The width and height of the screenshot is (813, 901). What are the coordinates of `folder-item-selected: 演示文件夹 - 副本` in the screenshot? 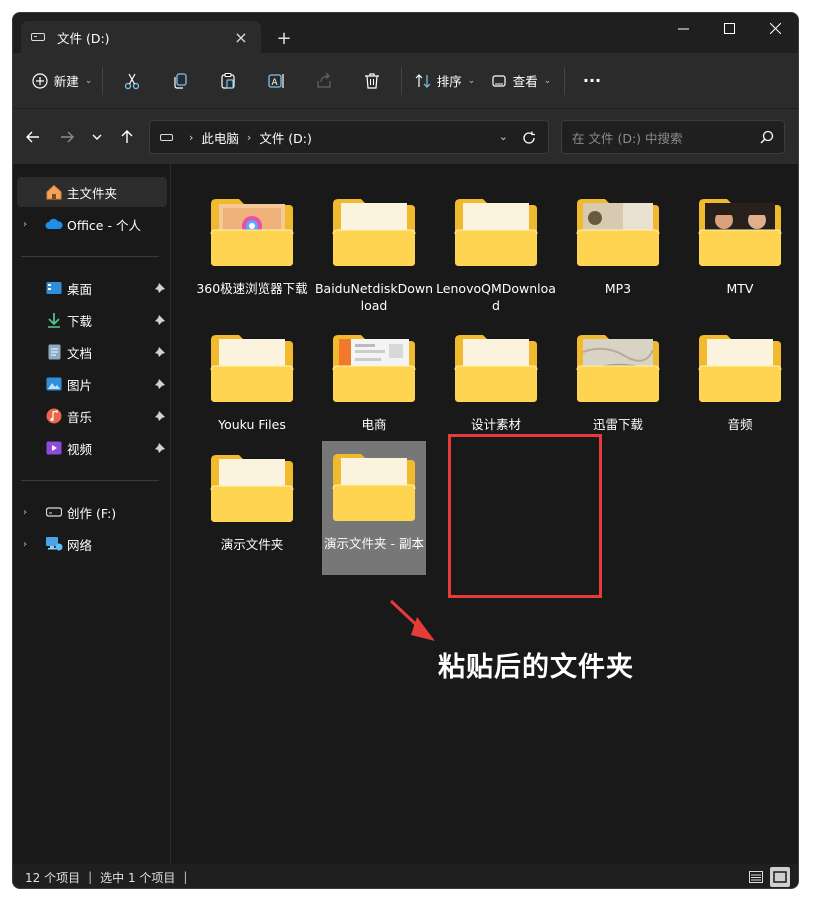 It's located at (374, 508).